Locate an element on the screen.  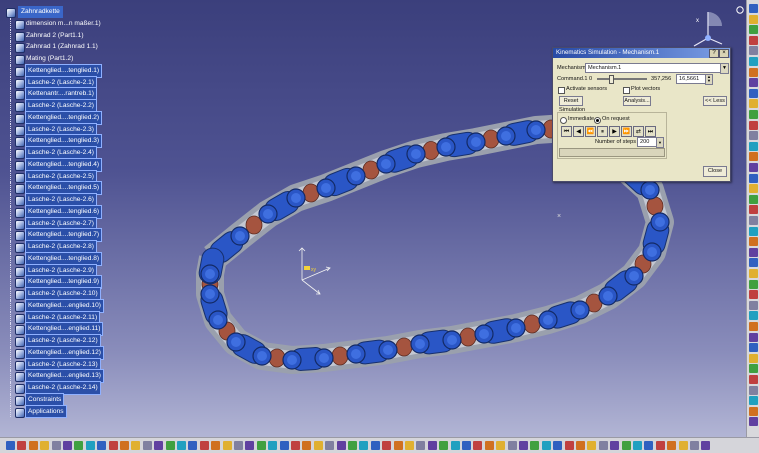
jump-to-end-icon: ⏭ is located at coordinates (650, 131).